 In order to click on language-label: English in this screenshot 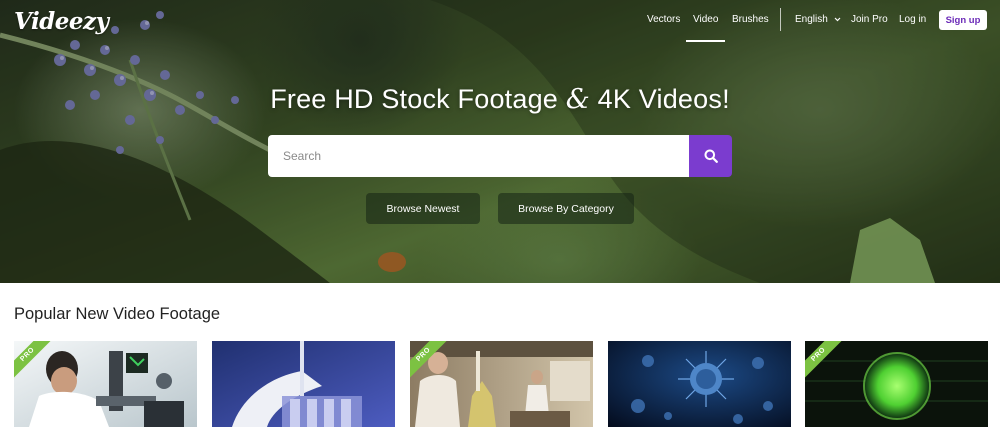, I will do `click(811, 19)`.